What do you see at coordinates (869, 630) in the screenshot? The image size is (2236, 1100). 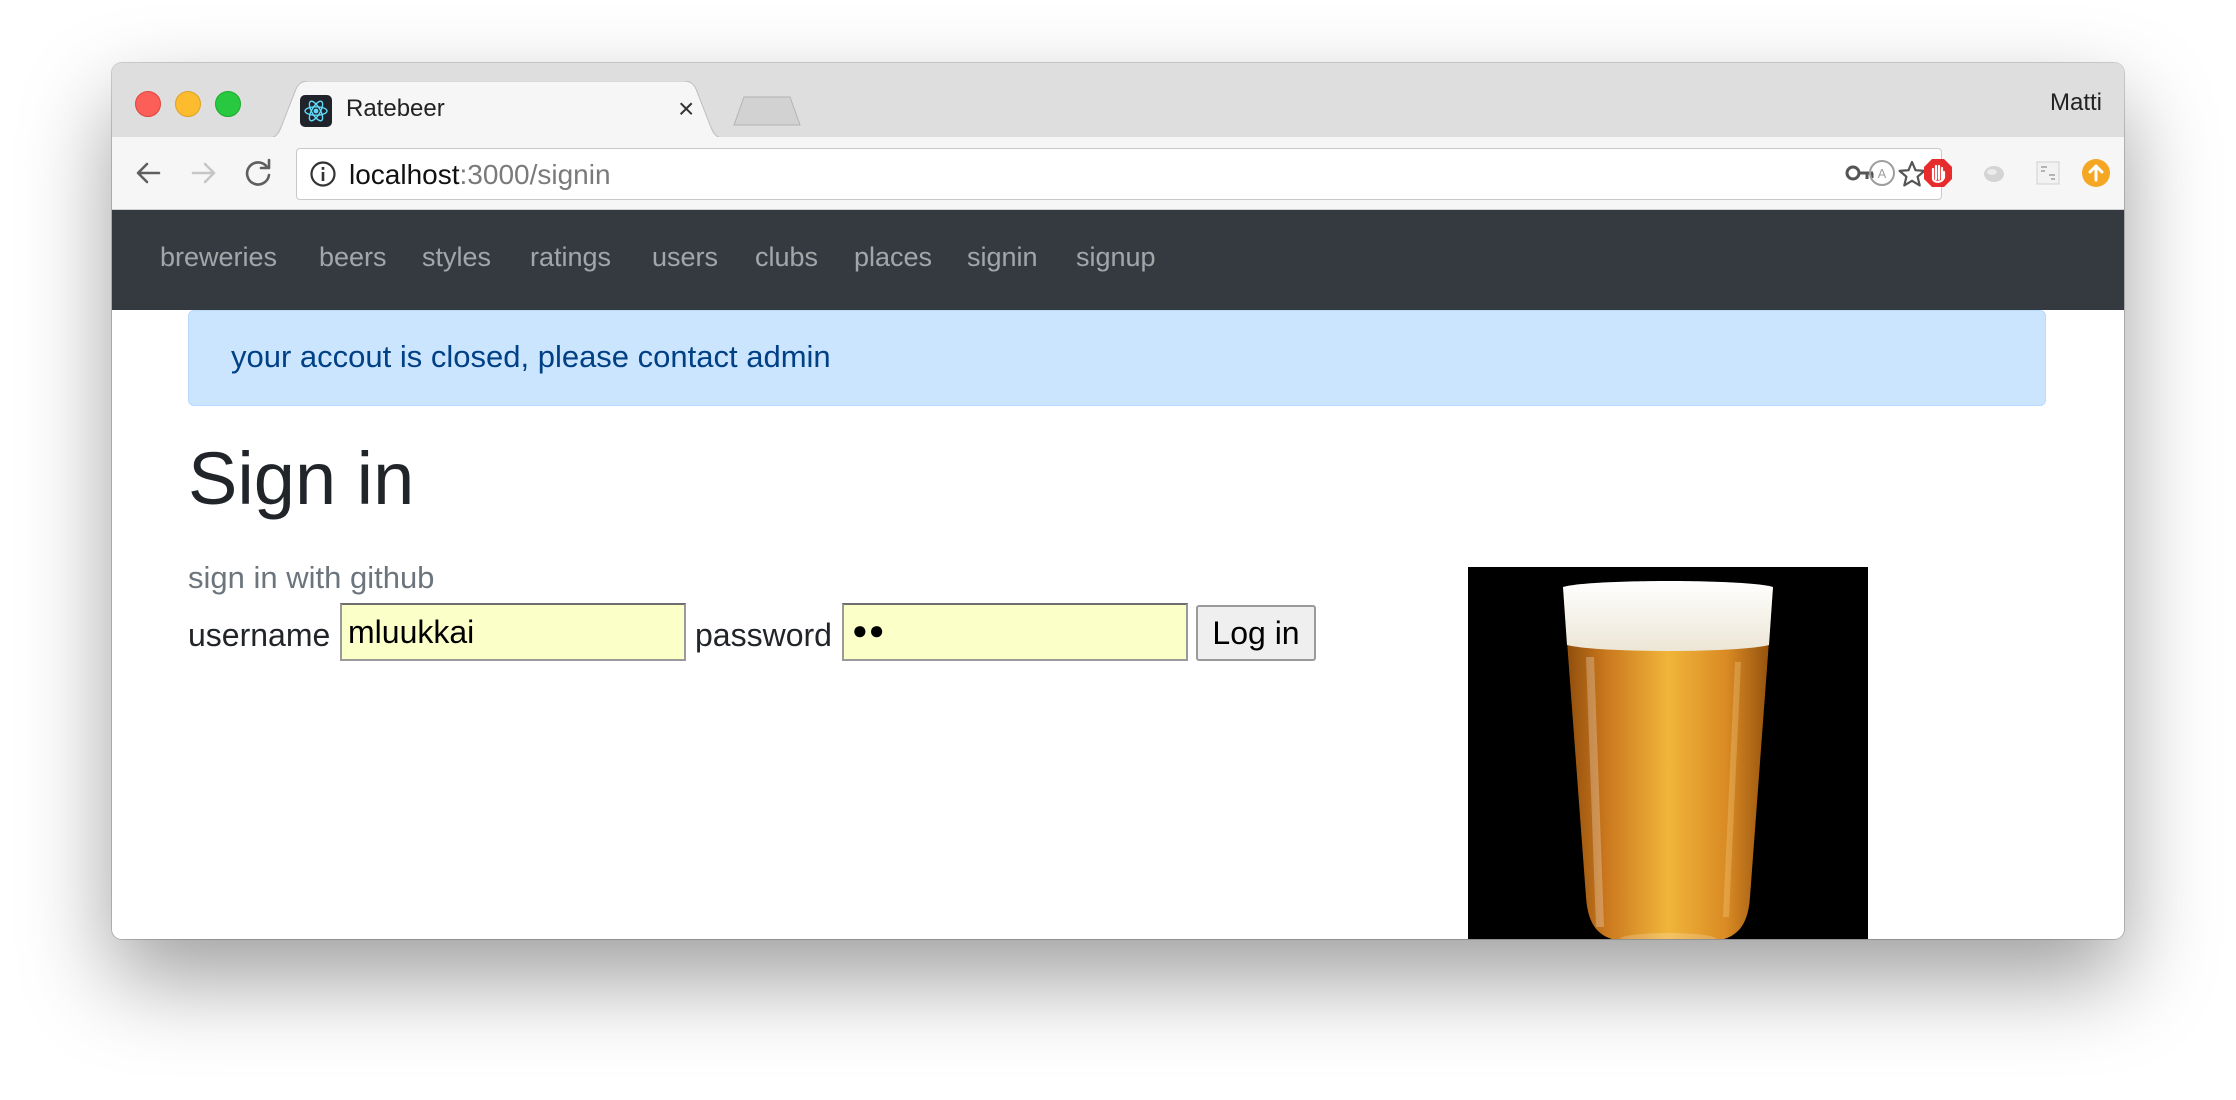 I see `password-mask: ●●` at bounding box center [869, 630].